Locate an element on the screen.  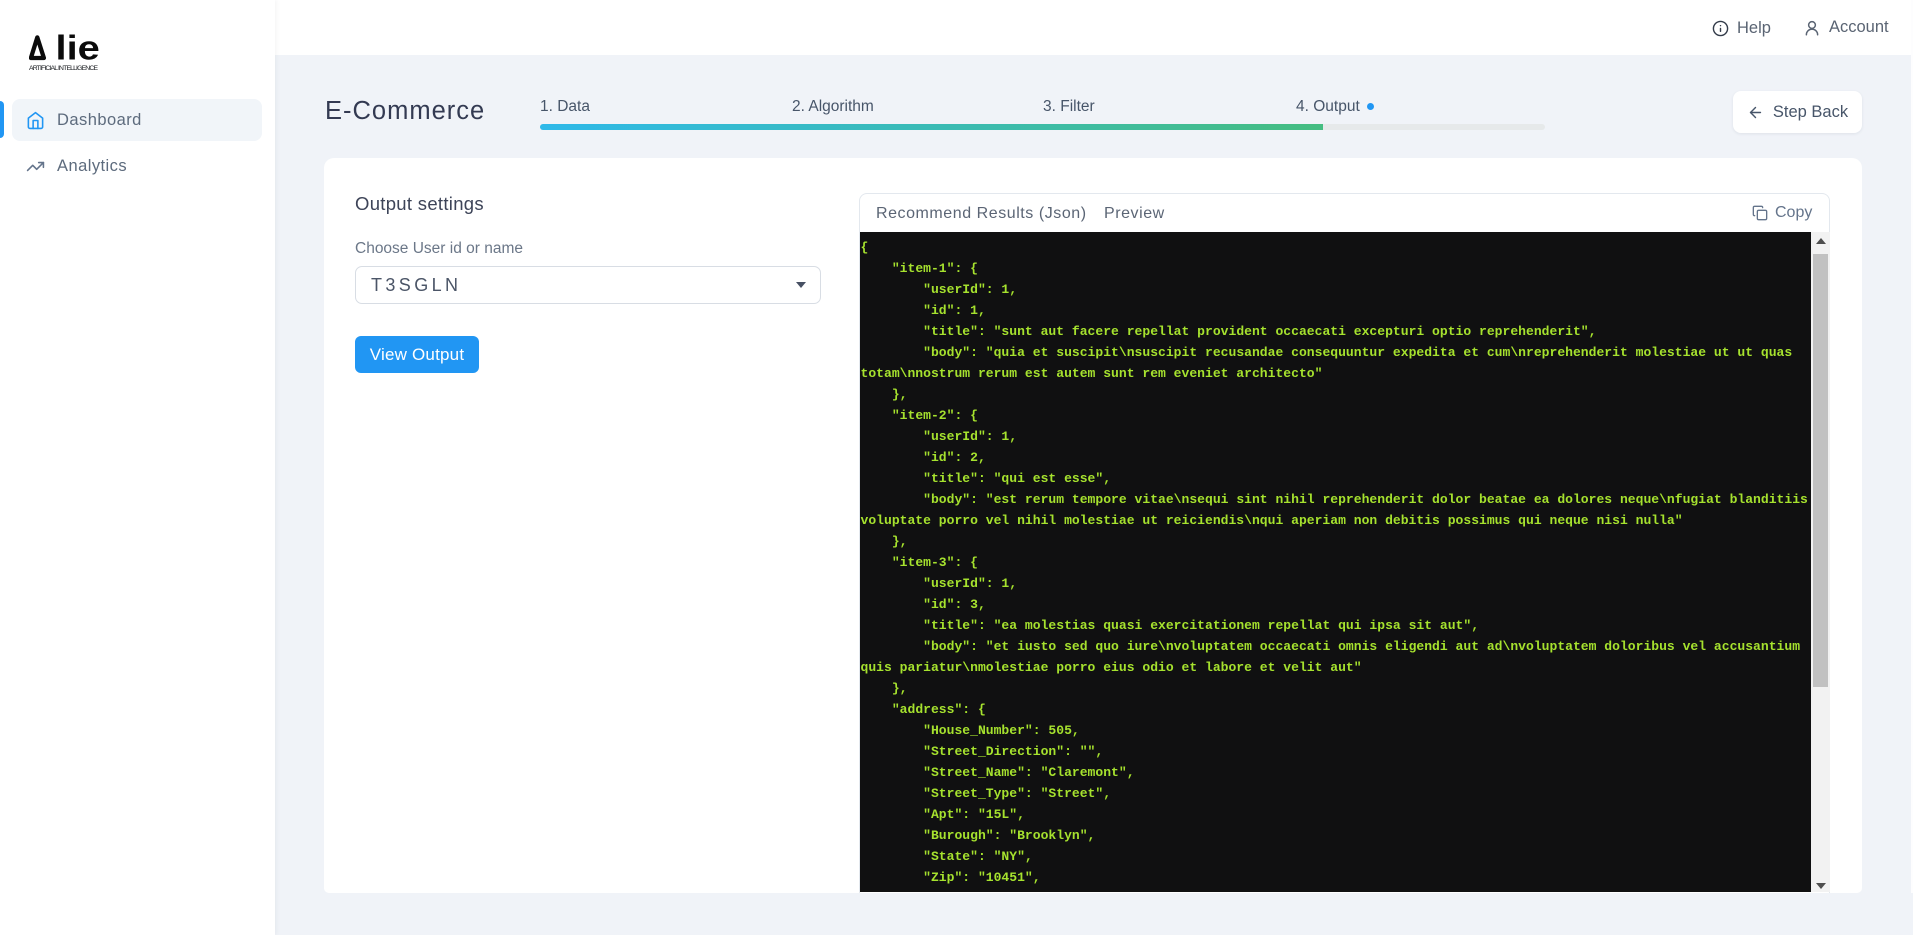
svg-text: ARTIFICIAL INTELLIGENCE is located at coordinates (63, 68).